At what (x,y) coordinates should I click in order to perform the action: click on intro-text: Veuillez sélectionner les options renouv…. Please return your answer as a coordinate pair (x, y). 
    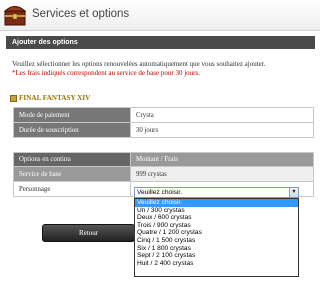
    Looking at the image, I should click on (162, 69).